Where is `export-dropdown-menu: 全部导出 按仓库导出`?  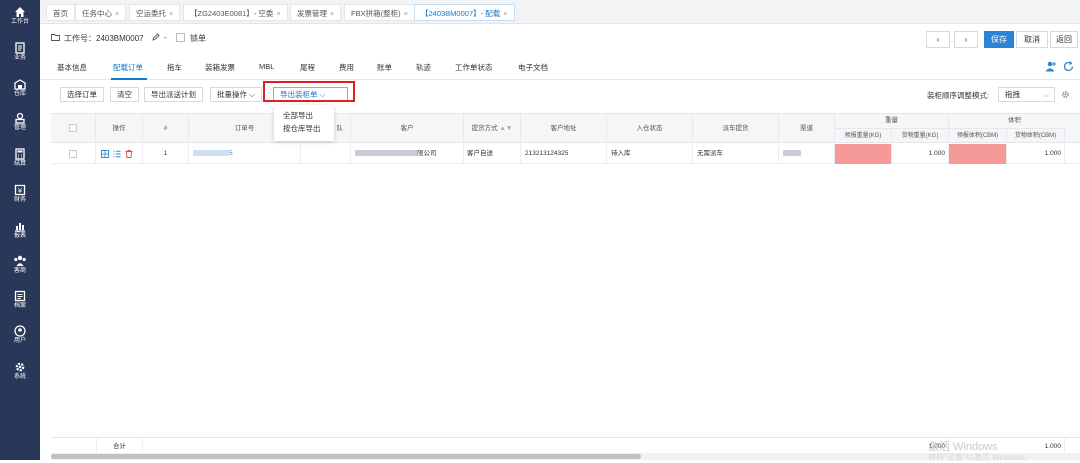
export-dropdown-menu: 全部导出 按仓库导出 is located at coordinates (304, 123).